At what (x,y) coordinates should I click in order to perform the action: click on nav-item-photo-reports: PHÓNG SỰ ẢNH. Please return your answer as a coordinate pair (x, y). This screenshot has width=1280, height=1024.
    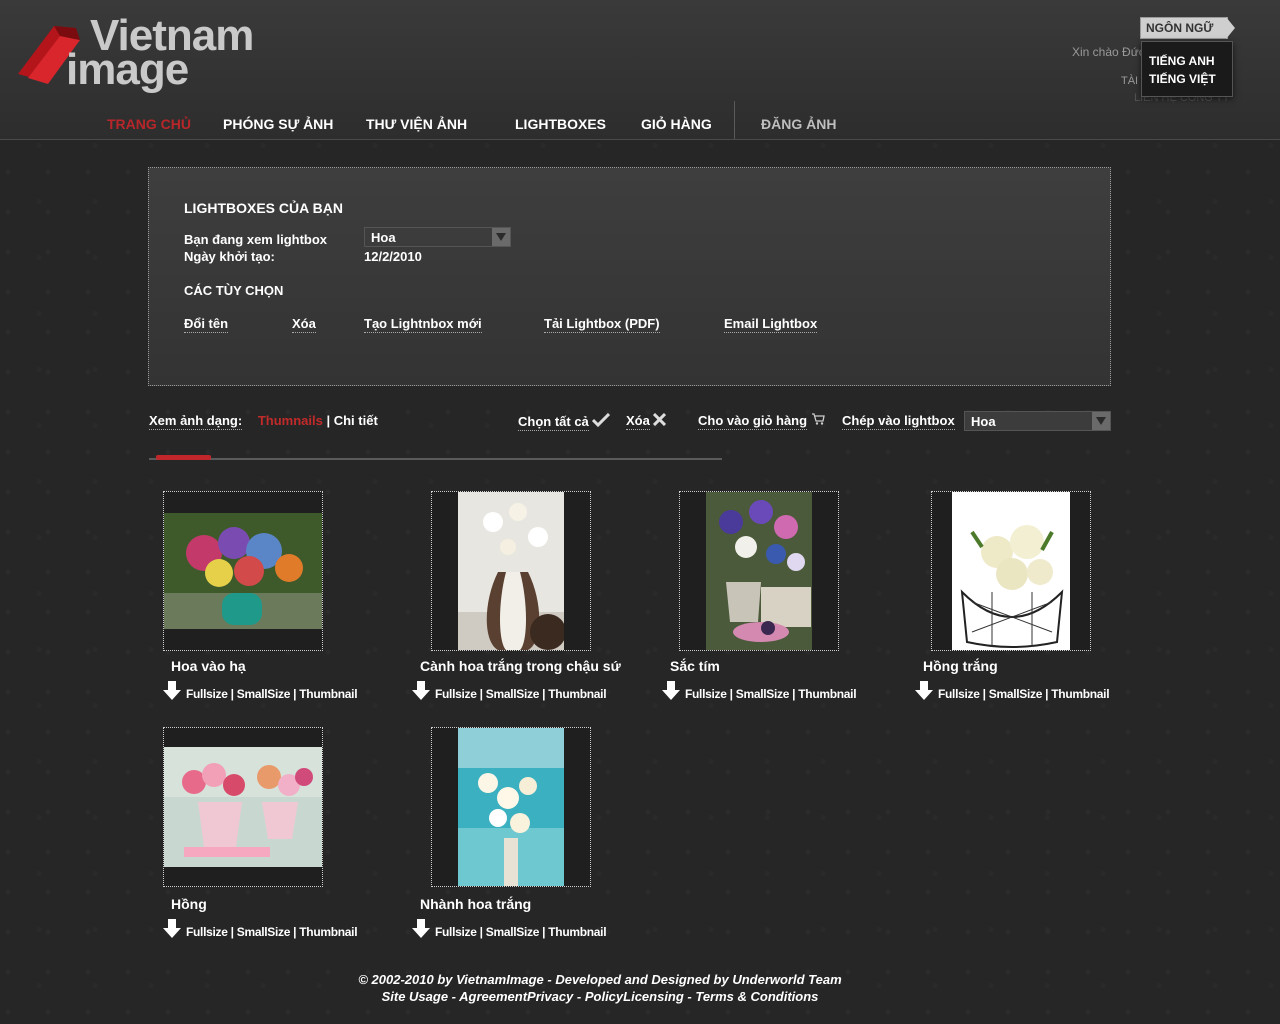
    Looking at the image, I should click on (278, 124).